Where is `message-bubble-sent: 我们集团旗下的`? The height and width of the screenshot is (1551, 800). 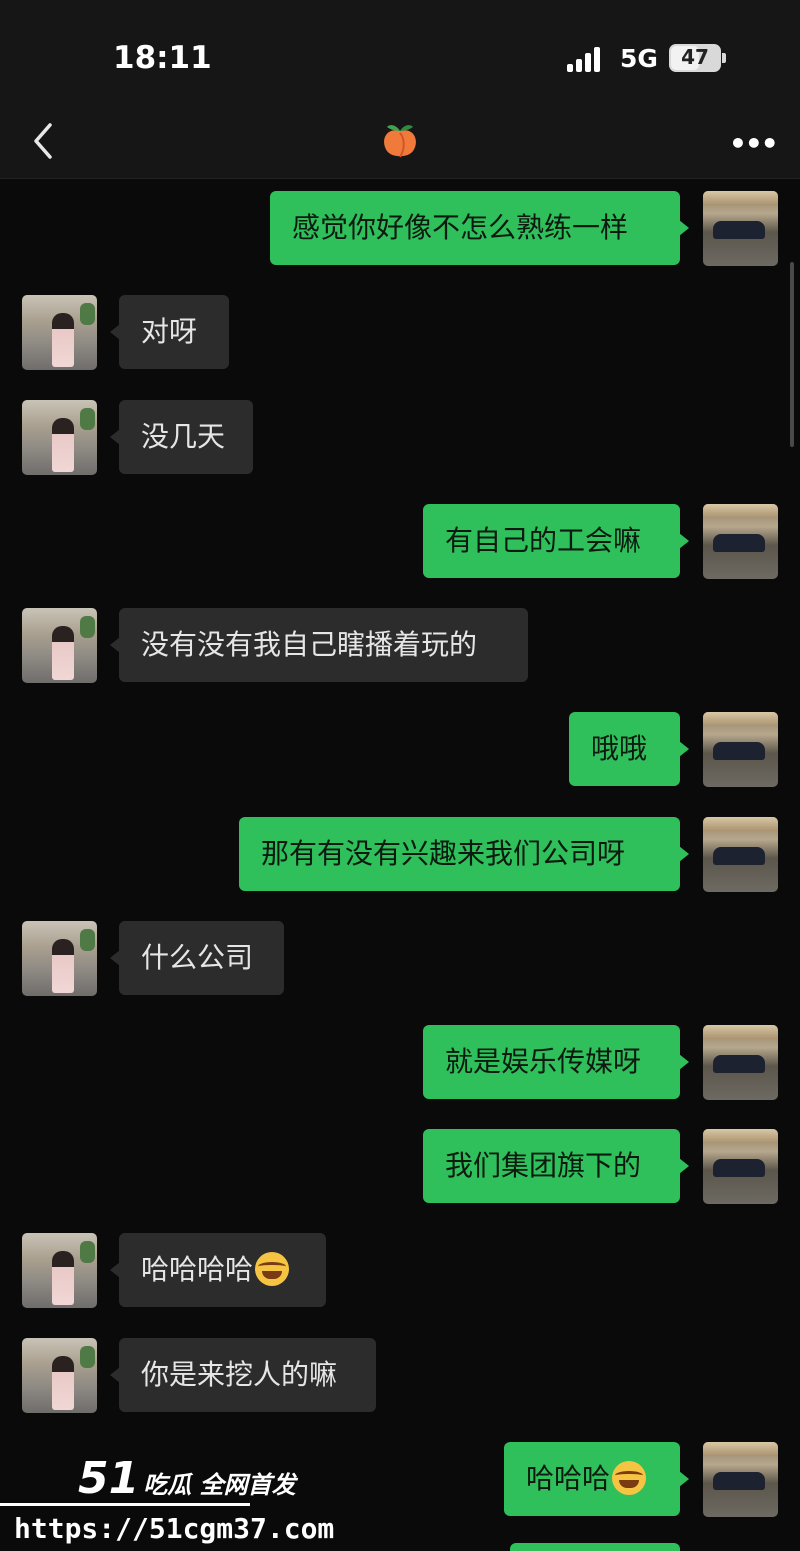 message-bubble-sent: 我们集团旗下的 is located at coordinates (556, 1166).